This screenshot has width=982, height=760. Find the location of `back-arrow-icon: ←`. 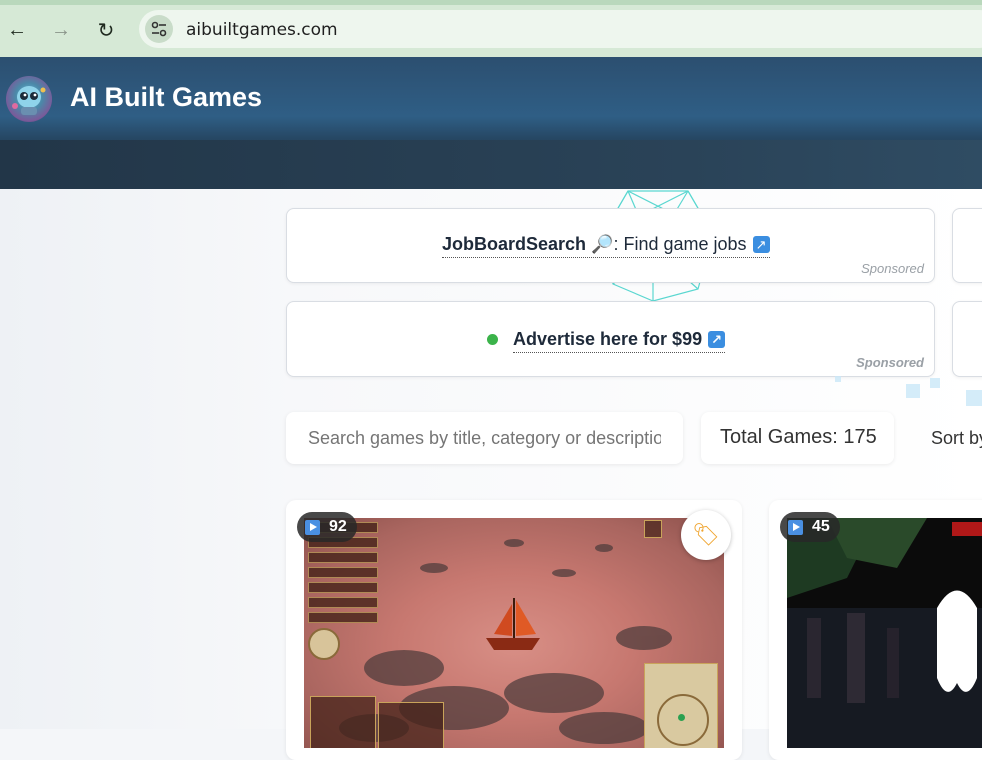

back-arrow-icon: ← is located at coordinates (17, 30).